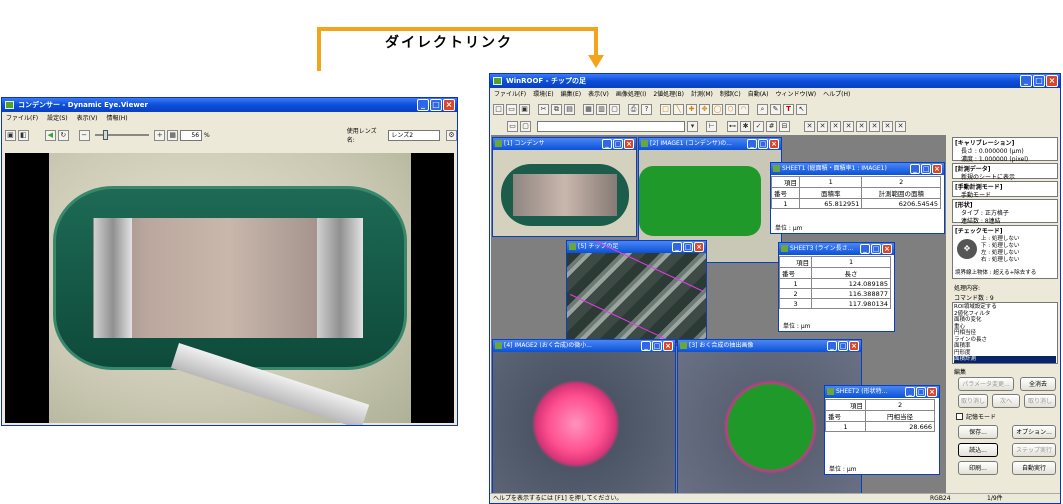  Describe the element at coordinates (874, 126) in the screenshot. I see `x-tool-6-icon: ✕` at that location.